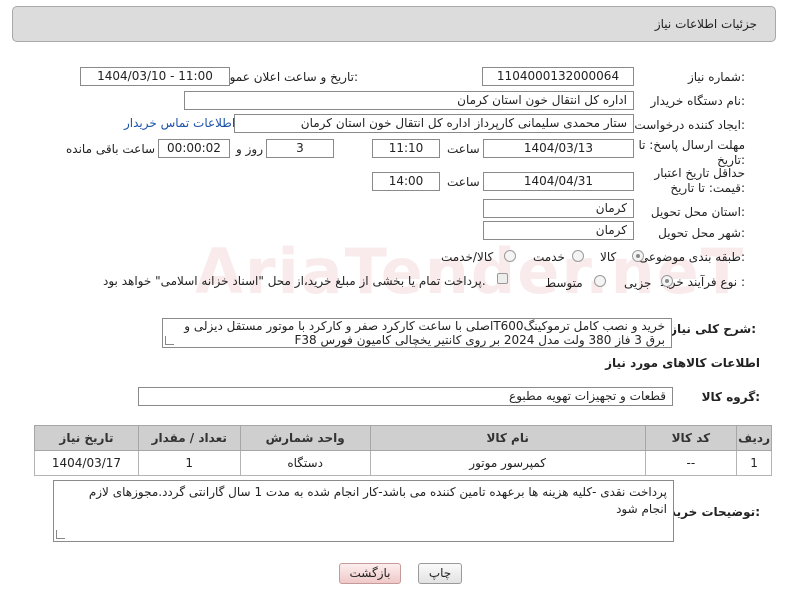 The image size is (788, 598). I want to click on goods-section-title: اطلاعات کالاهای مورد نیاز, so click(682, 363).